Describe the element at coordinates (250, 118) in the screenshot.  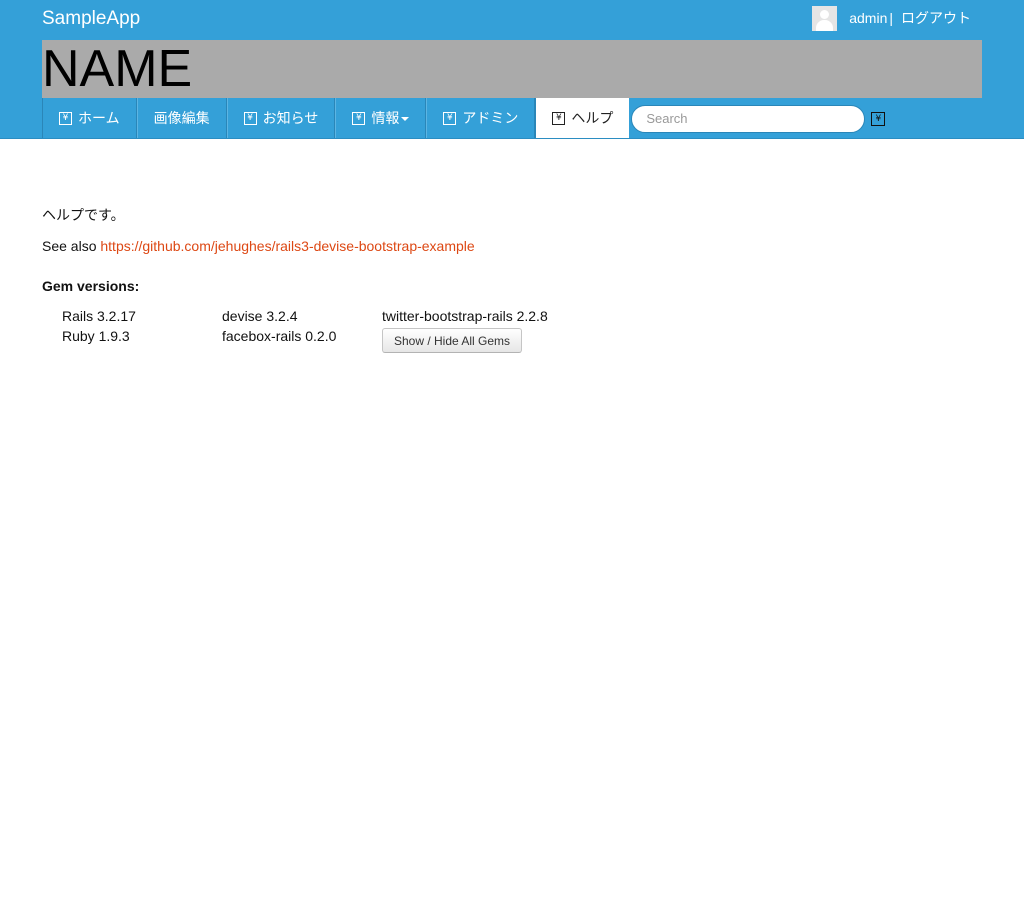
I see `notice-icon: ¥` at that location.